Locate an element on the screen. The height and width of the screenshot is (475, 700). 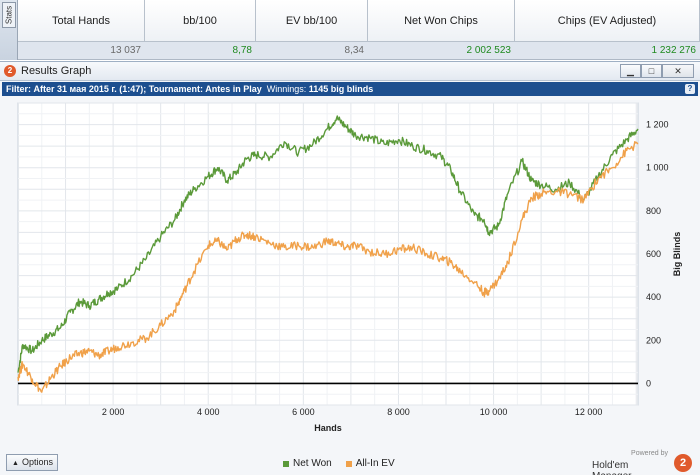
legend-item-all-in-ev: All-In EV is located at coordinates (370, 463).